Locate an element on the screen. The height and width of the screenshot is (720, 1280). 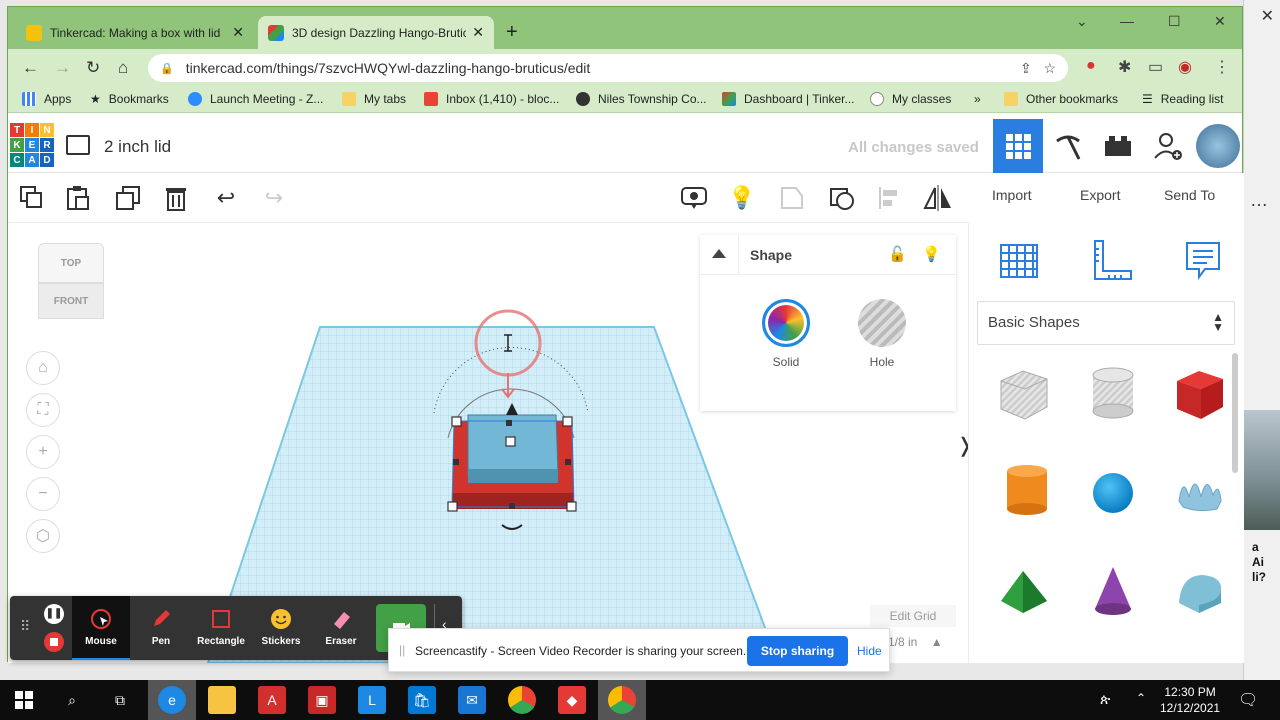
lock-icon: 🔓 is located at coordinates (897, 254).